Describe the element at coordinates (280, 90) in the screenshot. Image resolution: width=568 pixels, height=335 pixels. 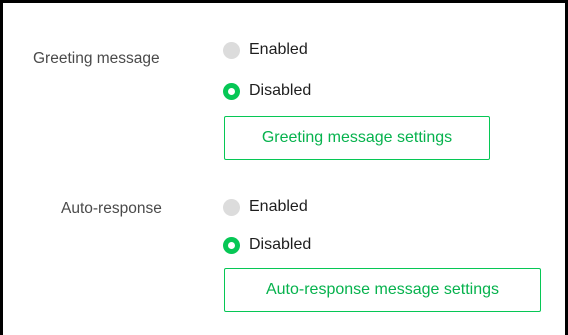
I see `greeting-disabled-label: Disabled` at that location.